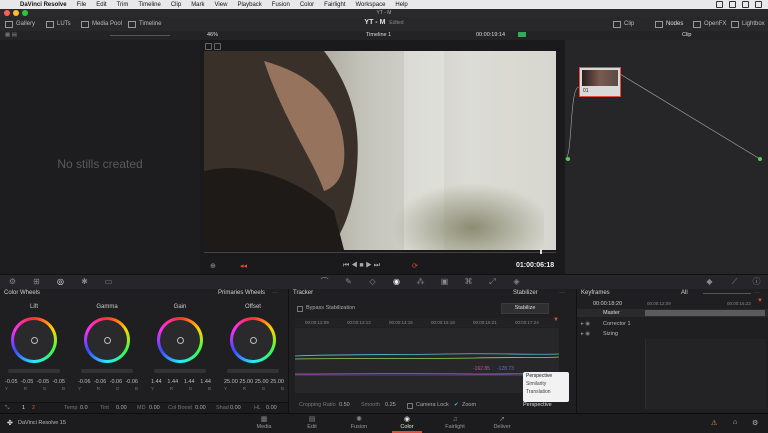 The width and height of the screenshot is (768, 433). Describe the element at coordinates (546, 384) in the screenshot. I see `dropdown-option-similarity: Similarity` at that location.